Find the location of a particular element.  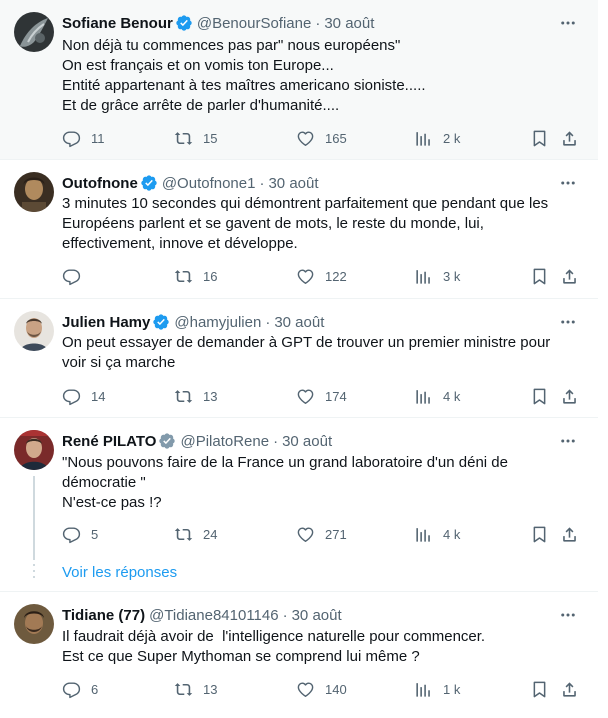

views-count: 1 k is located at coordinates (452, 689).